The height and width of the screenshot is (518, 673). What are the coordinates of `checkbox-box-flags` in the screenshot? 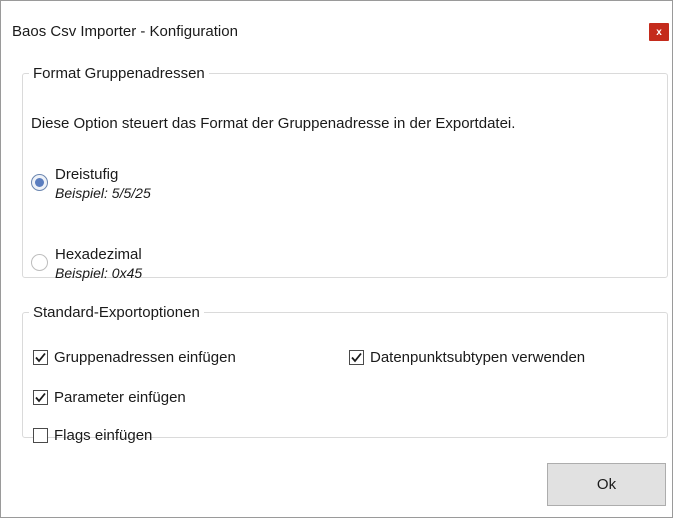 It's located at (40, 435).